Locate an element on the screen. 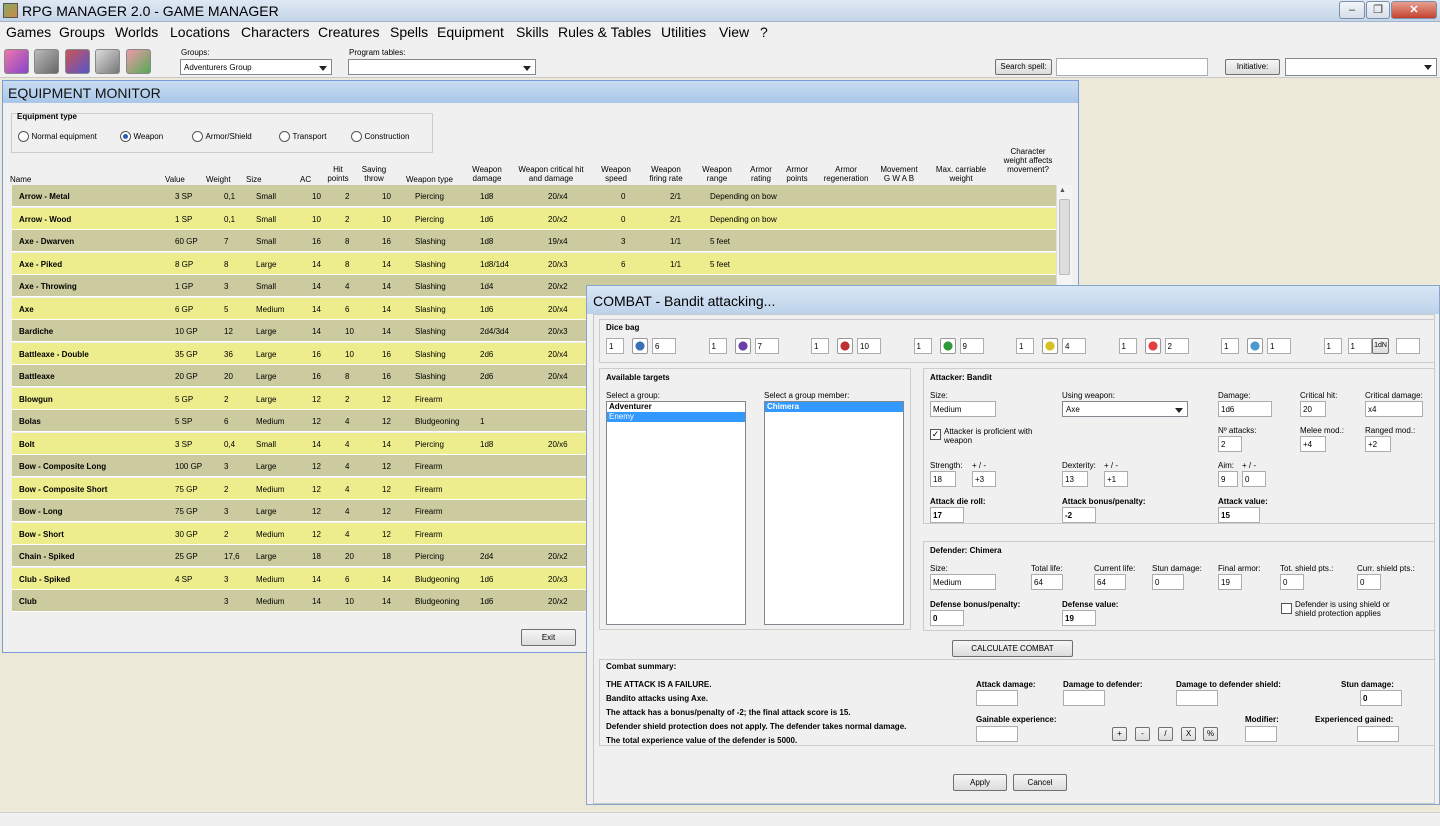 Image resolution: width=1440 pixels, height=826 pixels. gainable-experience-field is located at coordinates (997, 734).